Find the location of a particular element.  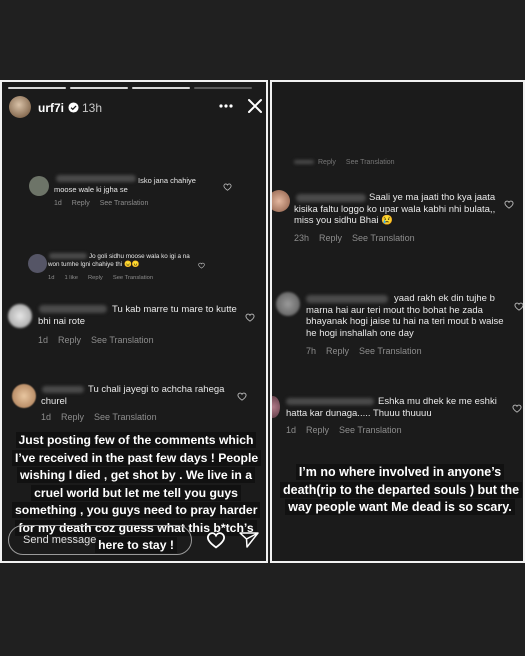

comment-time: 23h is located at coordinates (302, 238).